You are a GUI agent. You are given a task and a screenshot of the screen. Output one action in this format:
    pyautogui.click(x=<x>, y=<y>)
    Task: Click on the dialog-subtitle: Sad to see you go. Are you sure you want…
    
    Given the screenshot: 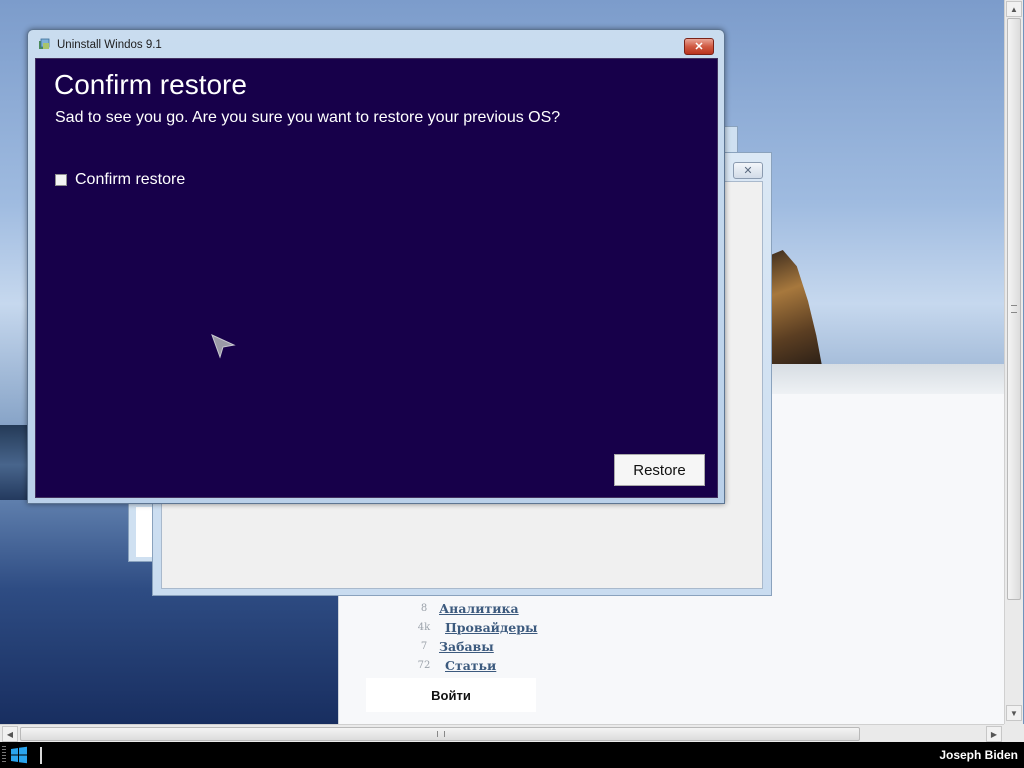 What is the action you would take?
    pyautogui.click(x=308, y=117)
    